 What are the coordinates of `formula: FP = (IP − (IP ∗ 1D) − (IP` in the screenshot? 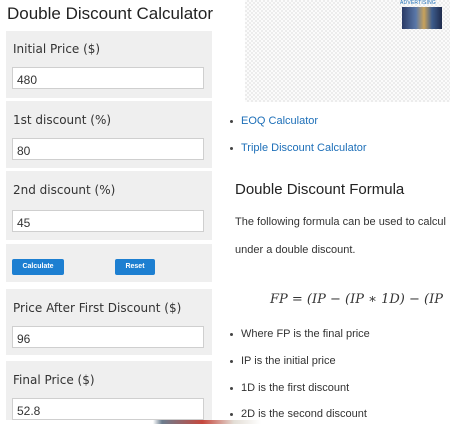 It's located at (356, 299).